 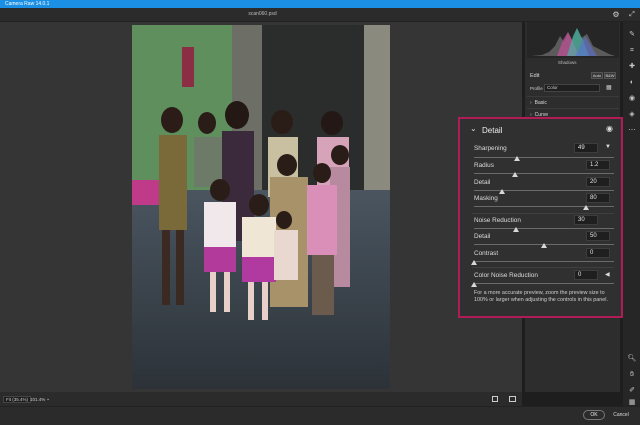 I want to click on cancel-button: Cancel, so click(x=621, y=415).